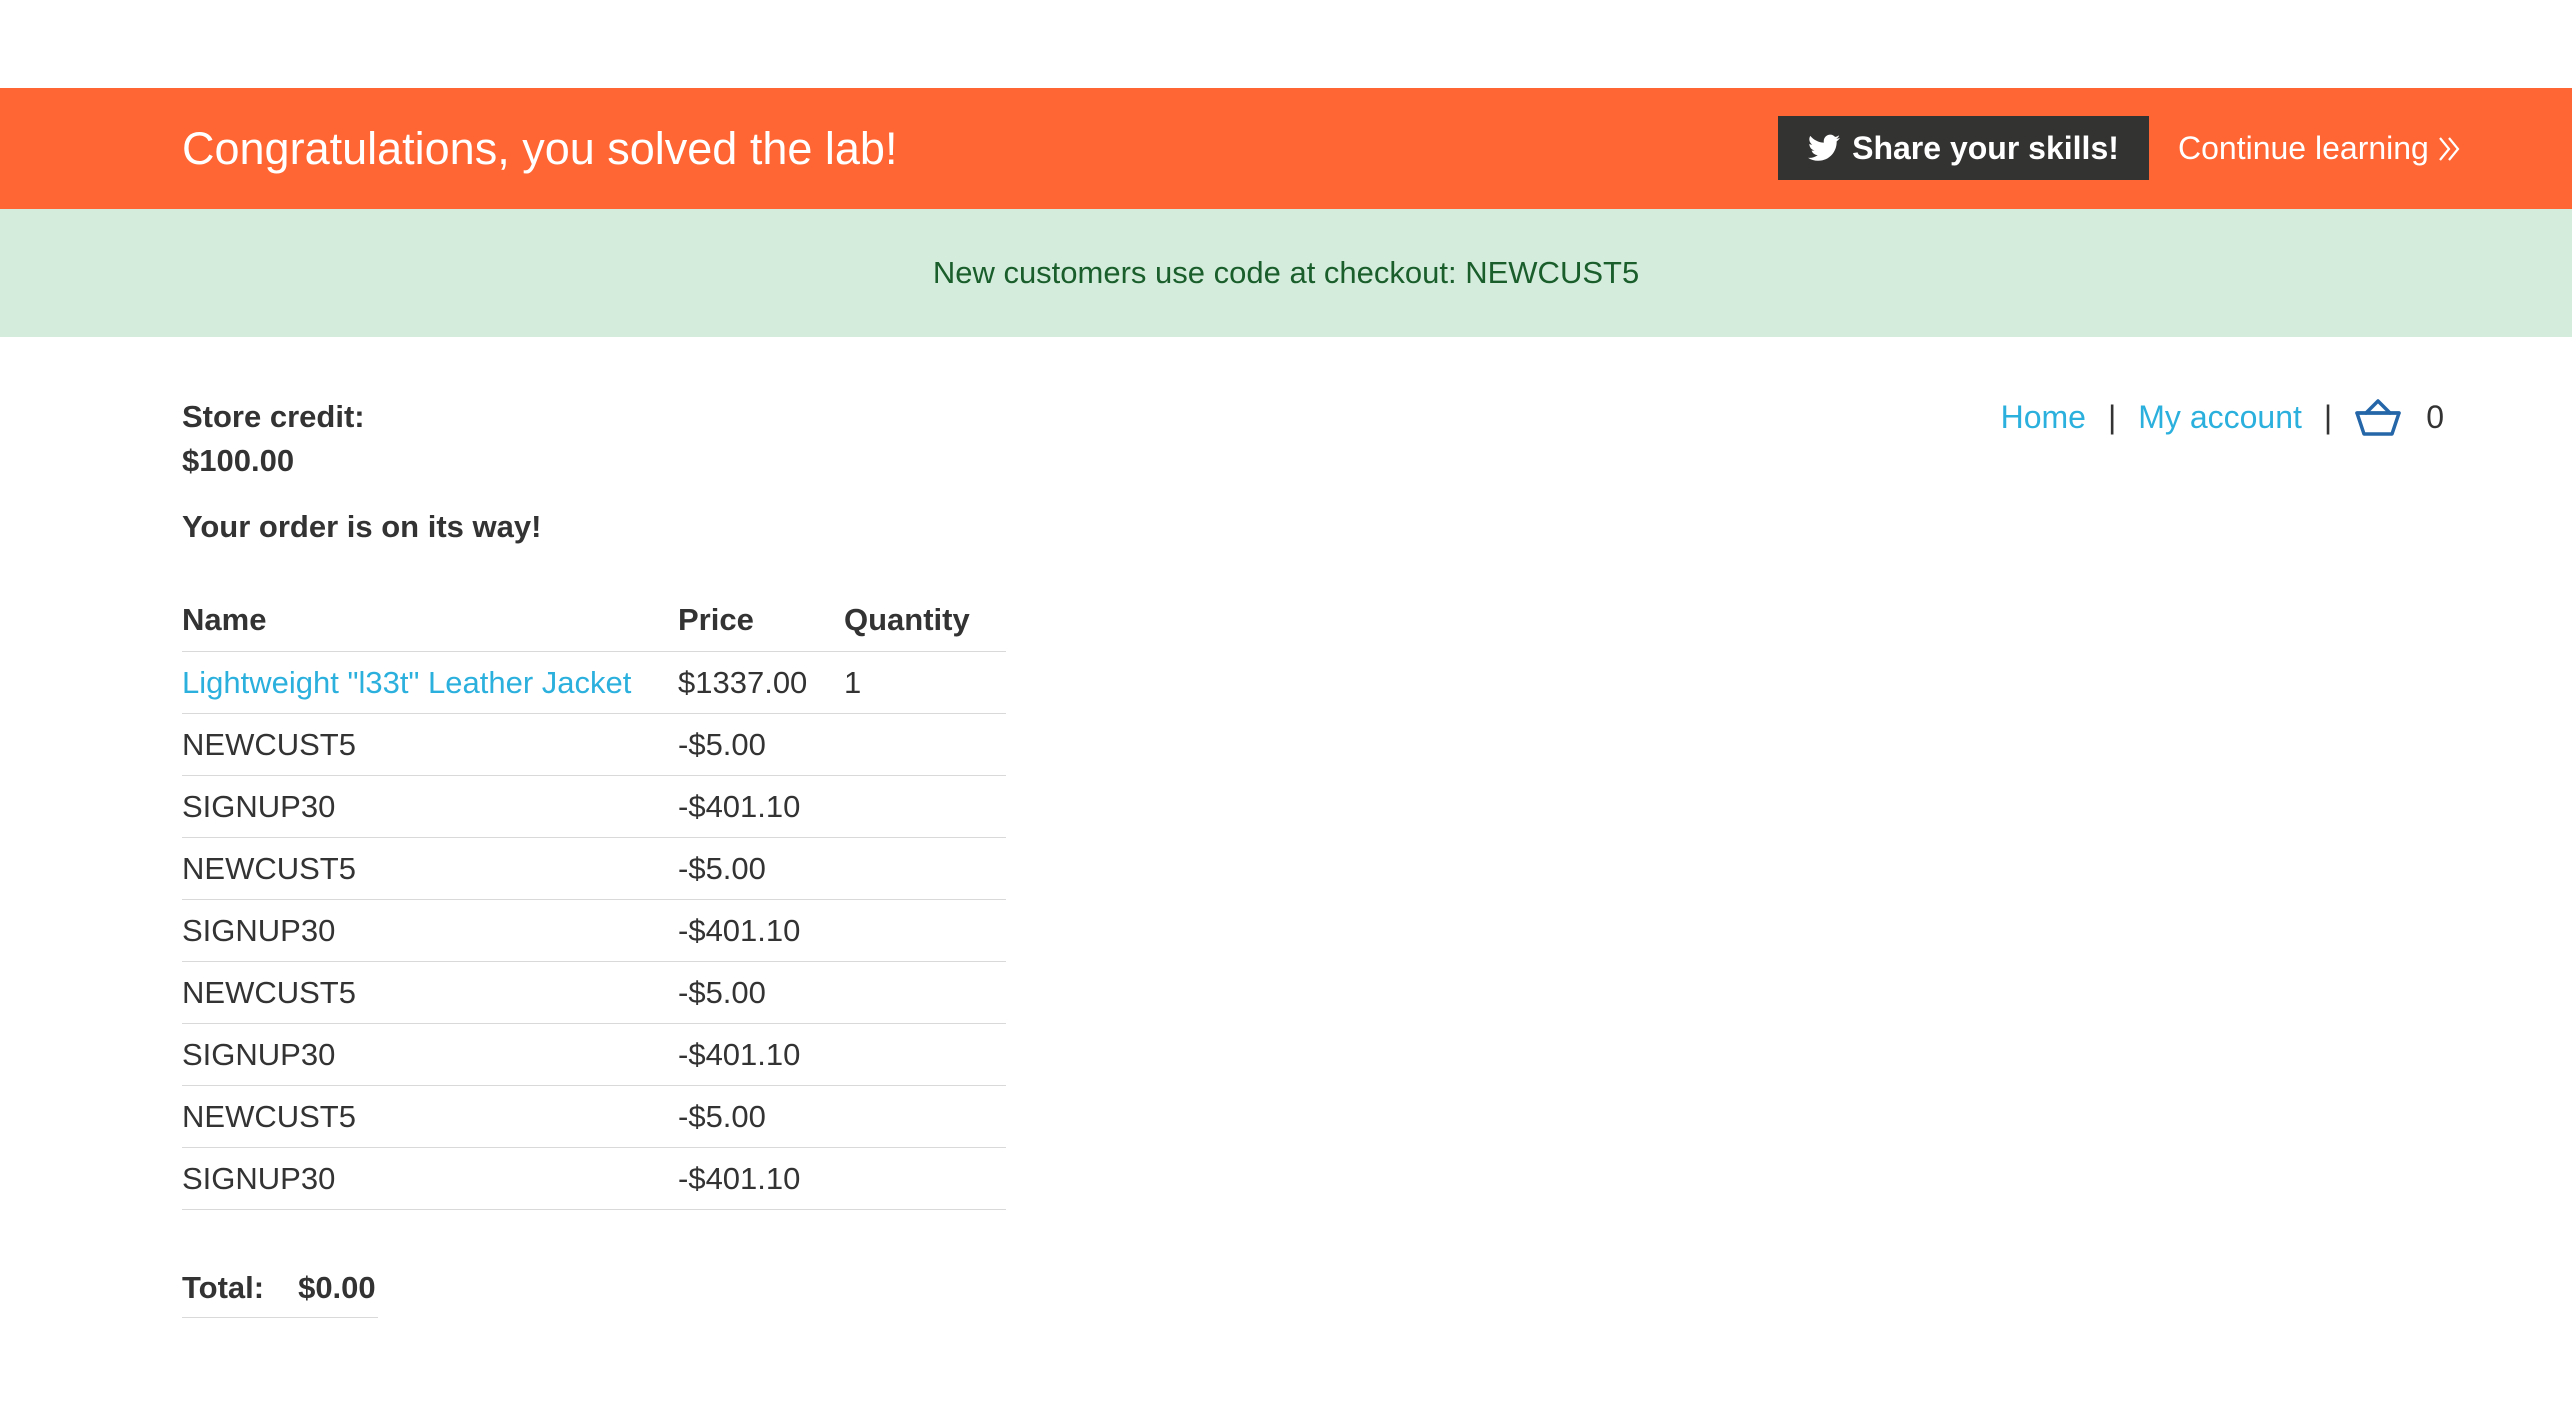  Describe the element at coordinates (2303, 148) in the screenshot. I see `continue-learning-label: Continue learning` at that location.